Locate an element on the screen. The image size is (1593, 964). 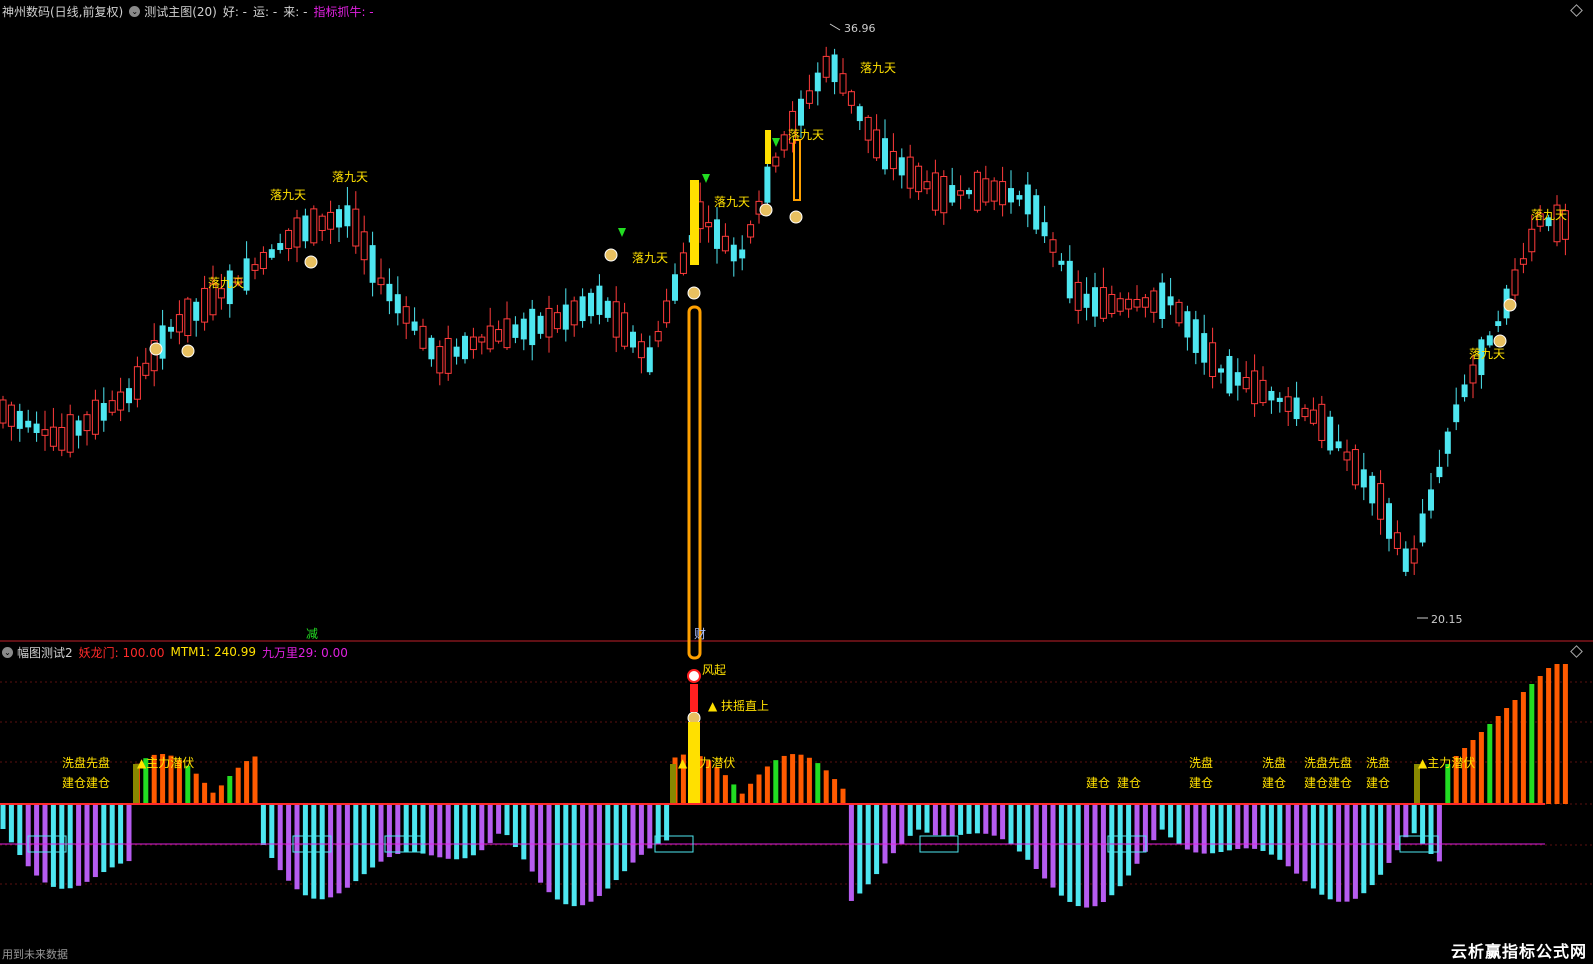
fengqi-label: 风起 is located at coordinates (714, 670).